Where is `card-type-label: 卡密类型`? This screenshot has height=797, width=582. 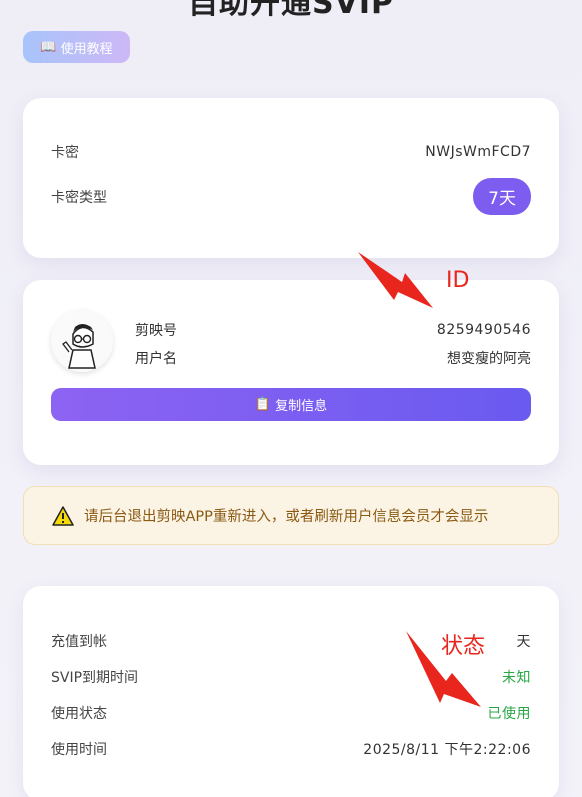
card-type-label: 卡密类型 is located at coordinates (79, 197).